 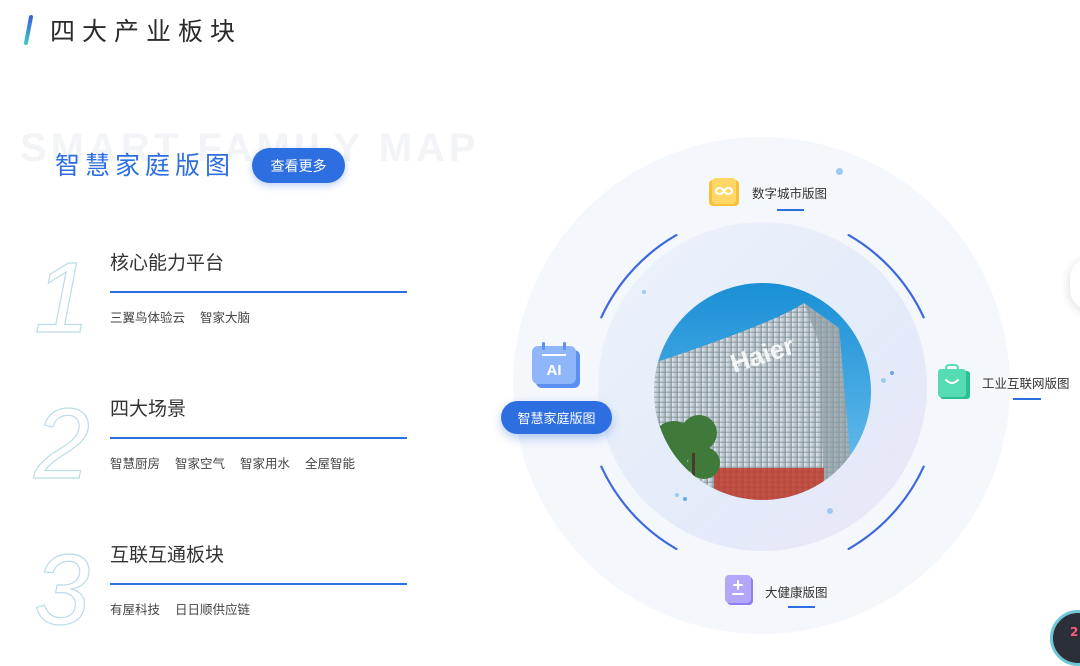 What do you see at coordinates (554, 370) in the screenshot?
I see `svg-text: AI` at bounding box center [554, 370].